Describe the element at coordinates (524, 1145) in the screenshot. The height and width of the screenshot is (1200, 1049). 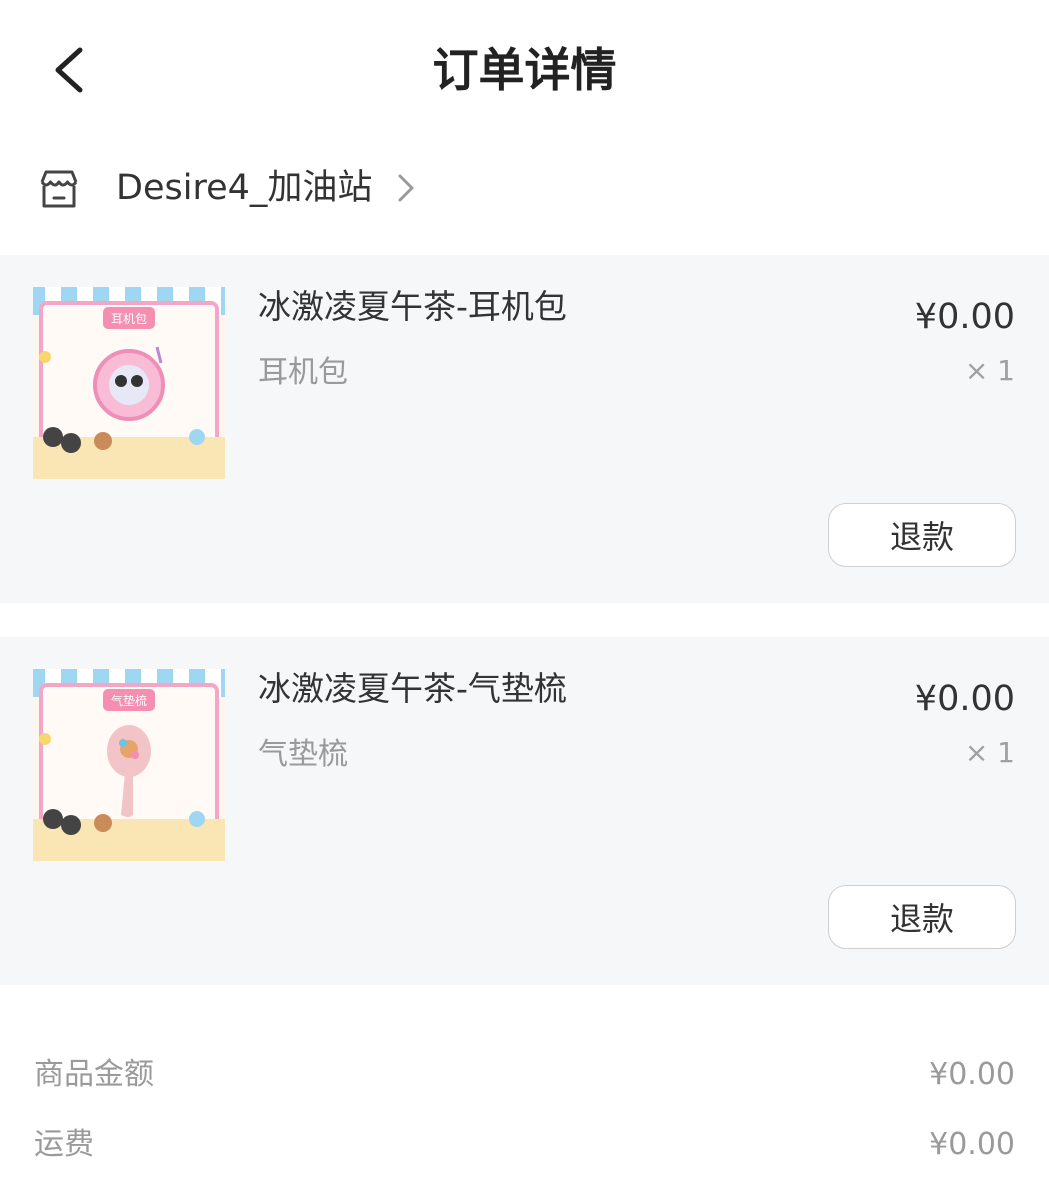
I see `summary-row-shipping: 运费 ¥0.00` at that location.